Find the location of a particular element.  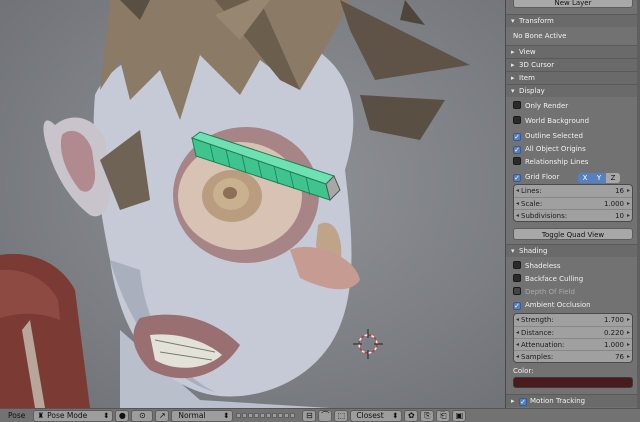

pivot-point-icon: ⊙ is located at coordinates (142, 415).